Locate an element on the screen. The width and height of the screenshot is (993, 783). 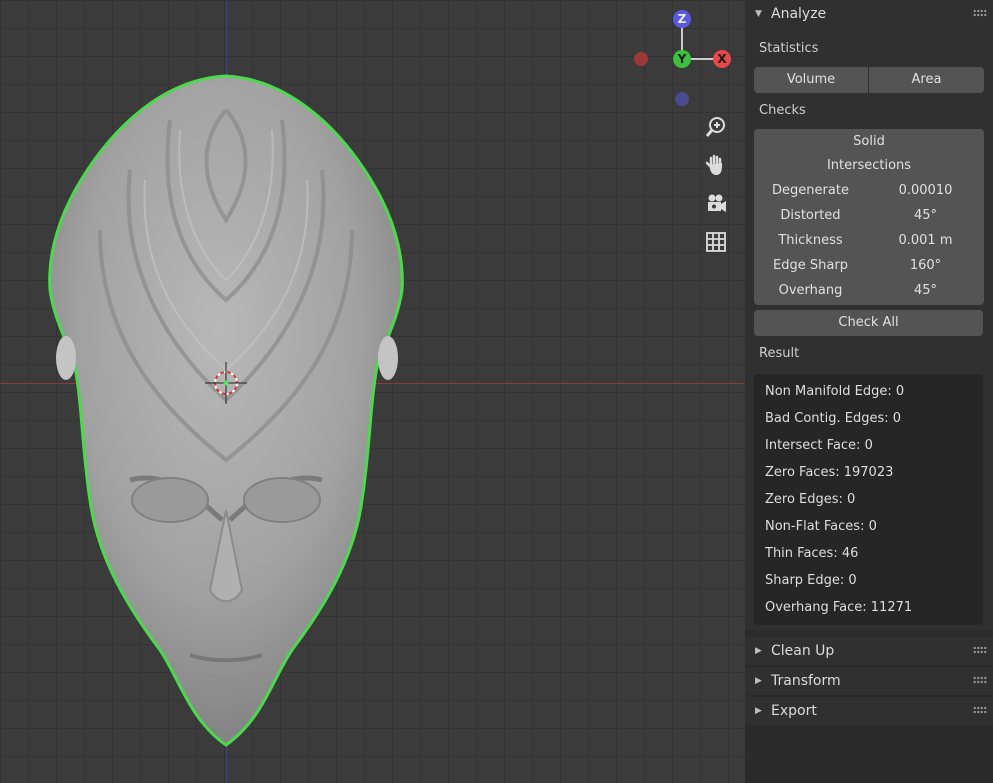
export-panel-header: ▶ Export is located at coordinates (869, 711).